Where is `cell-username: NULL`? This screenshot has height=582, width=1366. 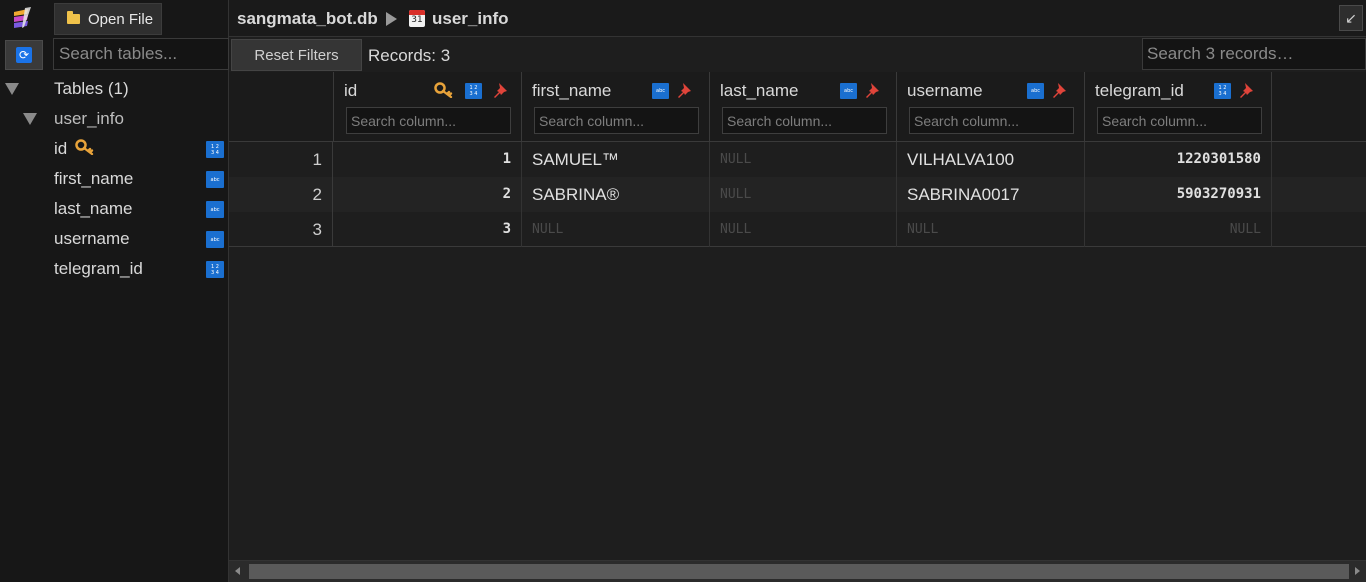 cell-username: NULL is located at coordinates (991, 229).